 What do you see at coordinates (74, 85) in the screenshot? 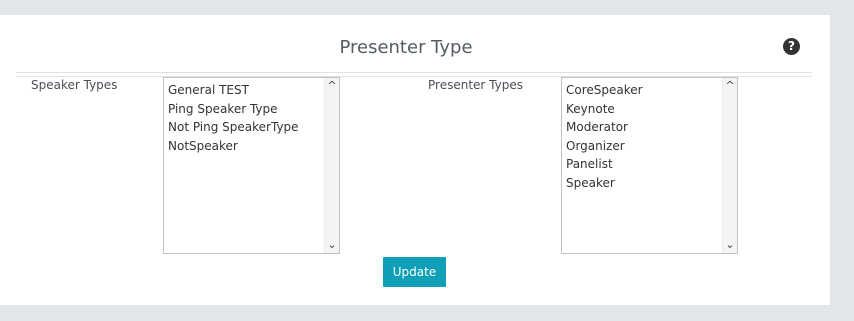
I see `speaker-types-label: Speaker Types` at bounding box center [74, 85].